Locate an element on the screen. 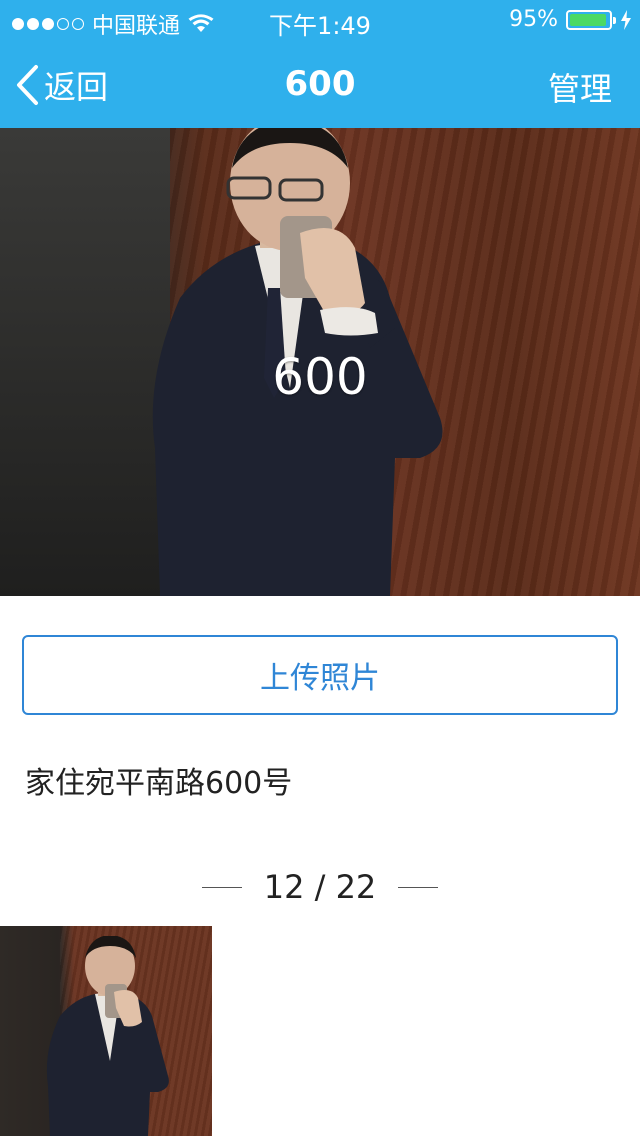 This screenshot has height=1136, width=640. thumbnail-subject is located at coordinates (107, 1036).